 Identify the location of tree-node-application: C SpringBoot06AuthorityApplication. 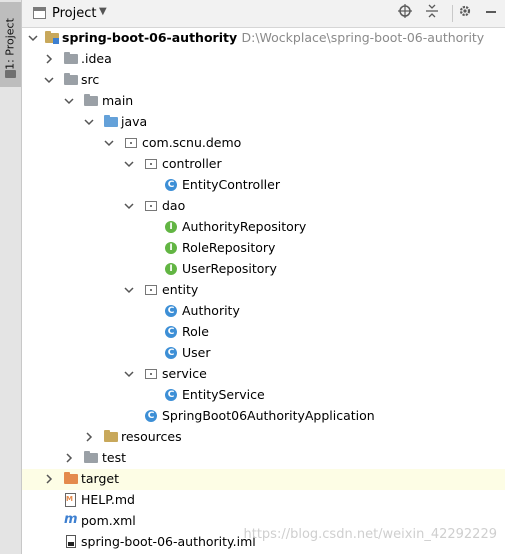
(263, 416).